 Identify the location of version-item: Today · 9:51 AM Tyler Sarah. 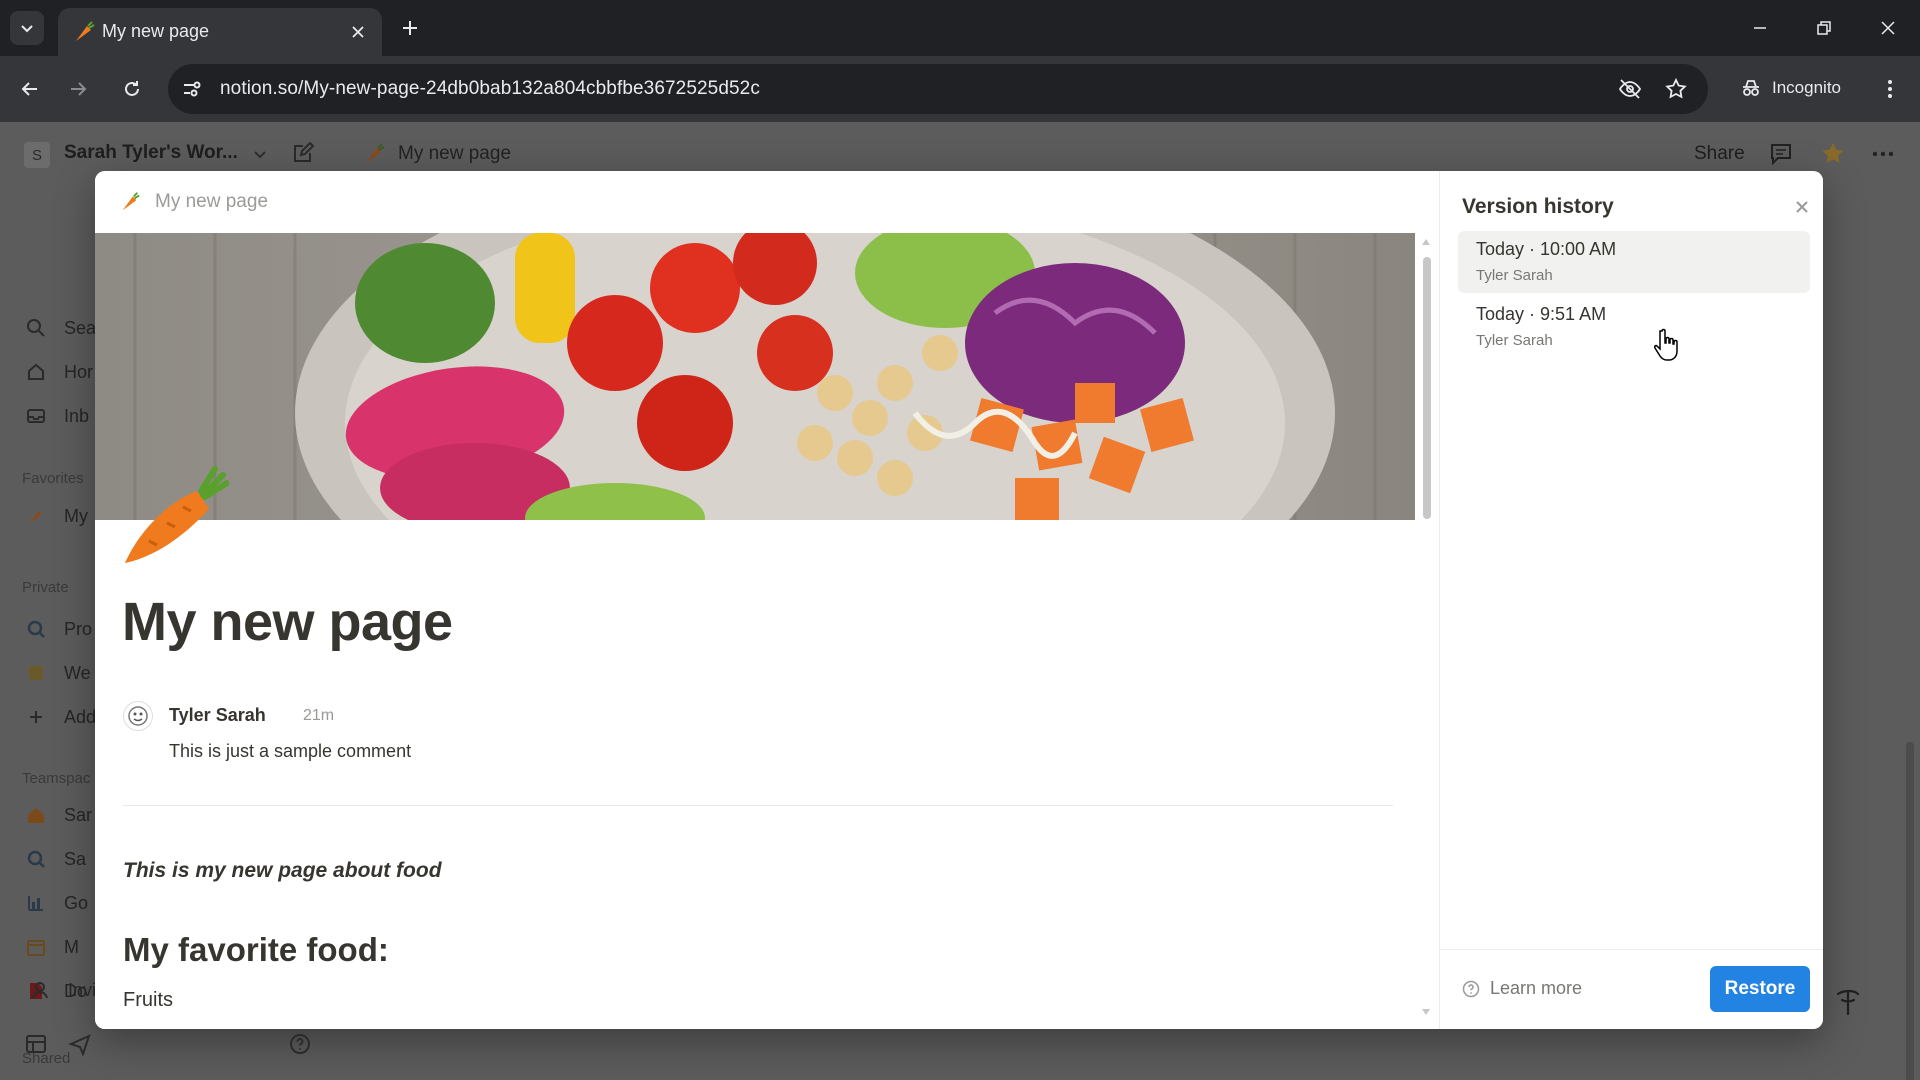
(1634, 327).